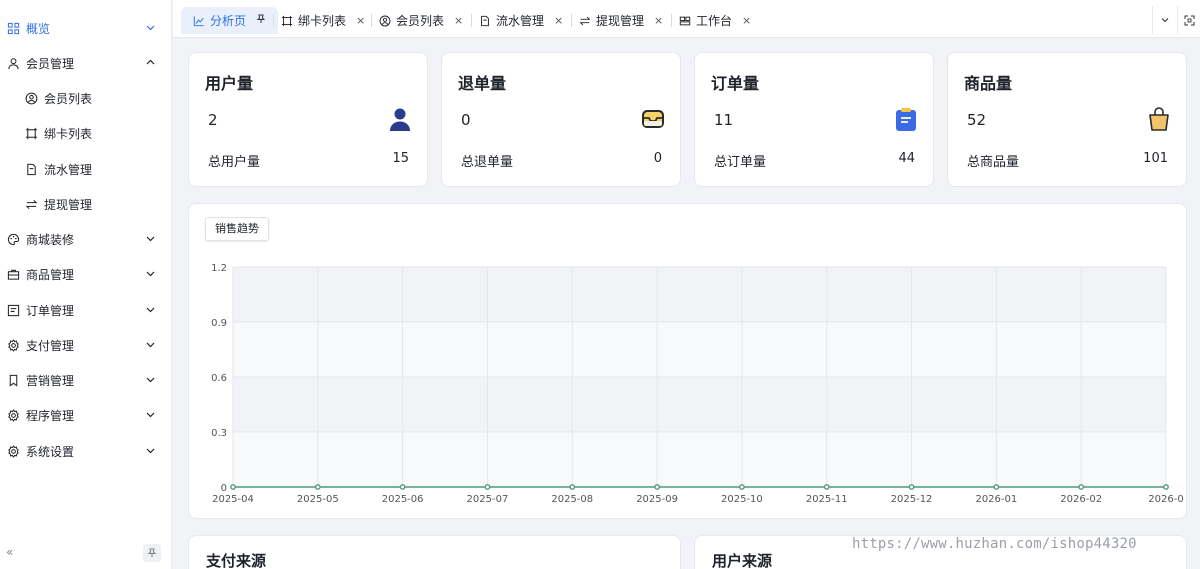 This screenshot has height=569, width=1200. Describe the element at coordinates (31, 169) in the screenshot. I see `document-icon` at that location.